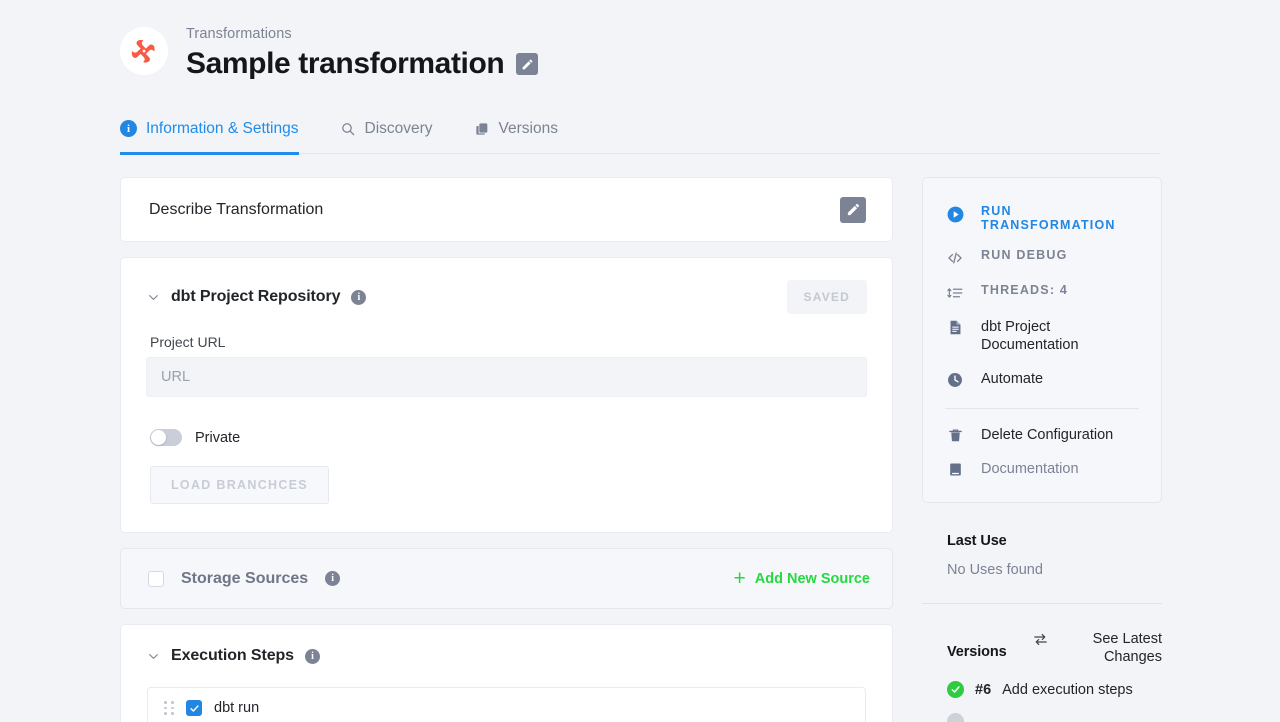 Image resolution: width=1280 pixels, height=722 pixels. Describe the element at coordinates (345, 63) in the screenshot. I see `page-title: Sample transformation` at that location.